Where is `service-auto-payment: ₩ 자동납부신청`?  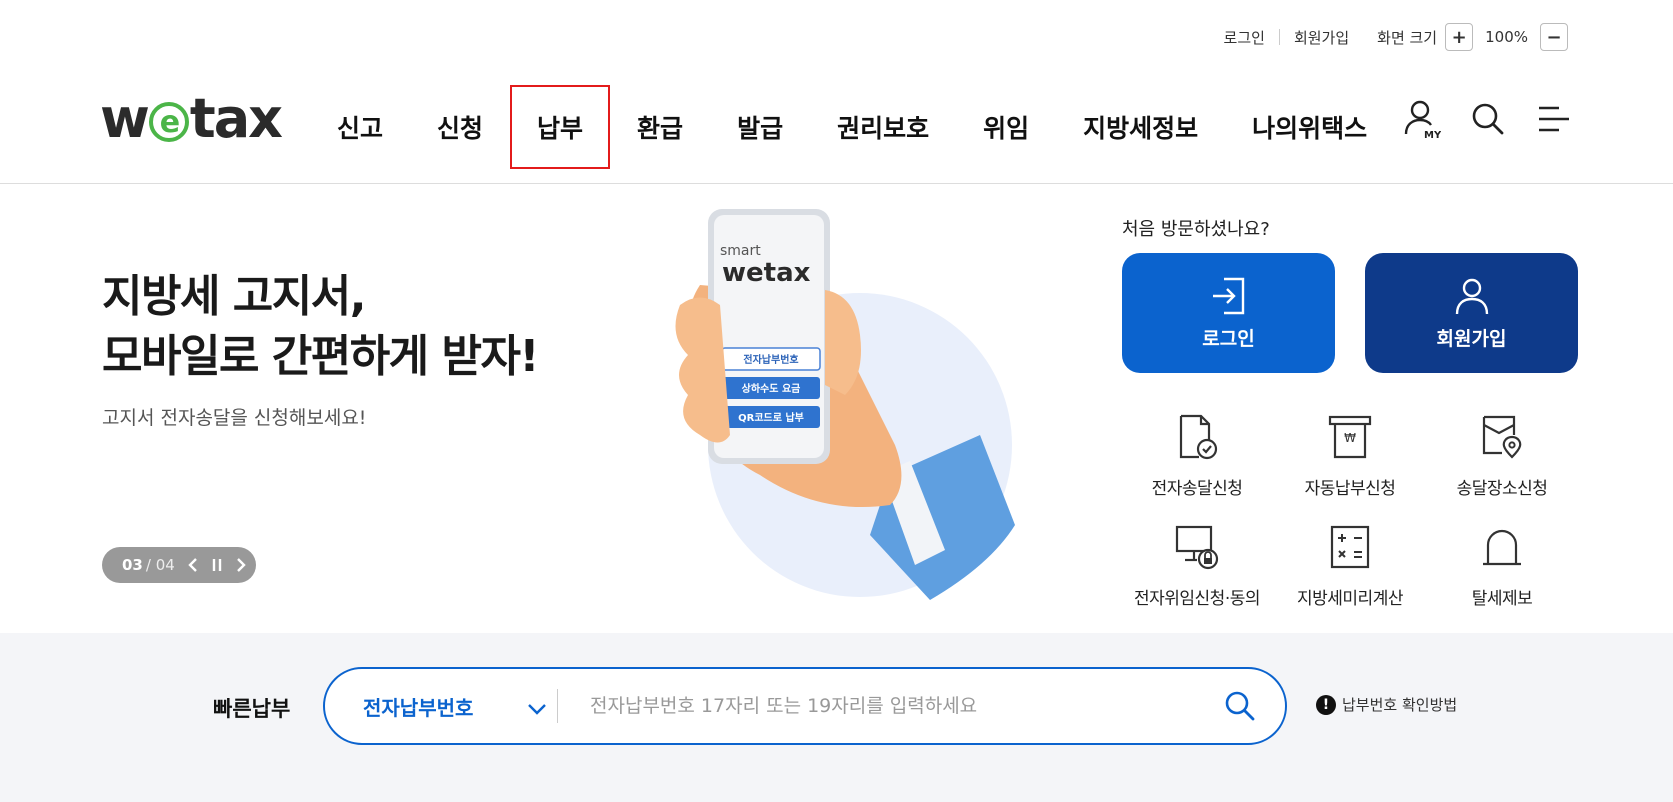 service-auto-payment: ₩ 자동납부신청 is located at coordinates (1350, 454).